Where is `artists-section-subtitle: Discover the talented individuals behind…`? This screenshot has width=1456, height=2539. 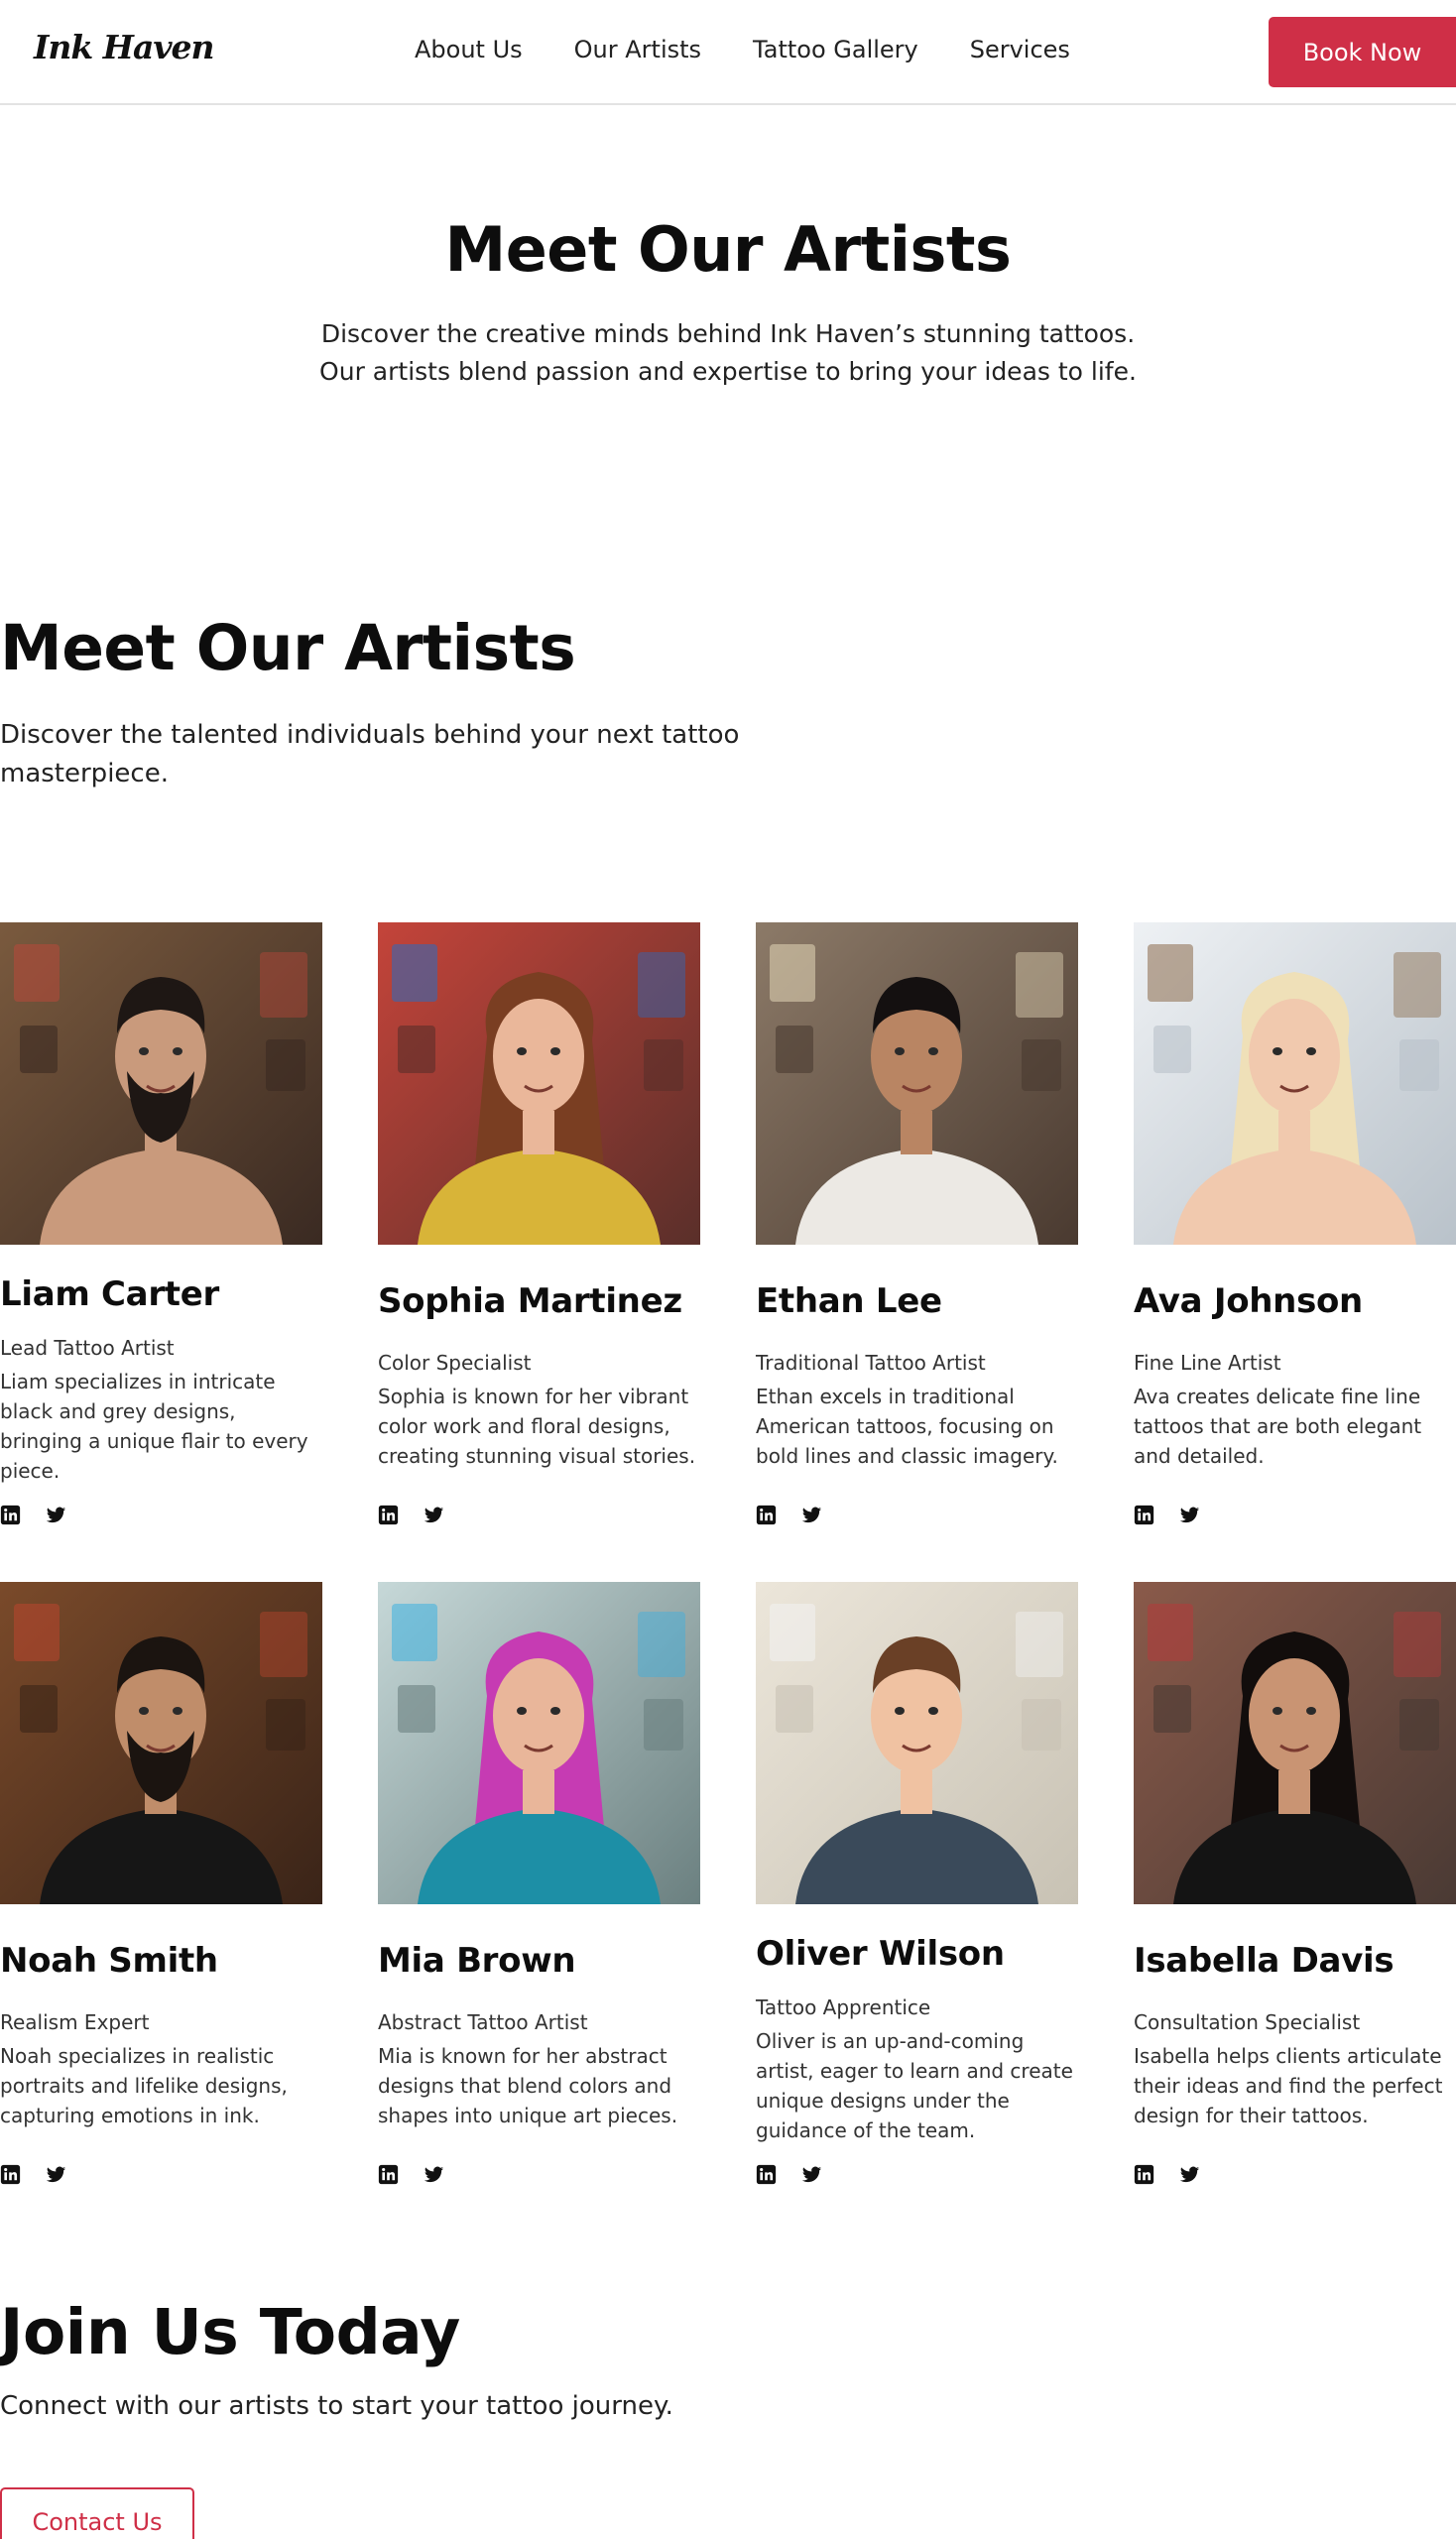 artists-section-subtitle: Discover the talented individuals behind… is located at coordinates (370, 754).